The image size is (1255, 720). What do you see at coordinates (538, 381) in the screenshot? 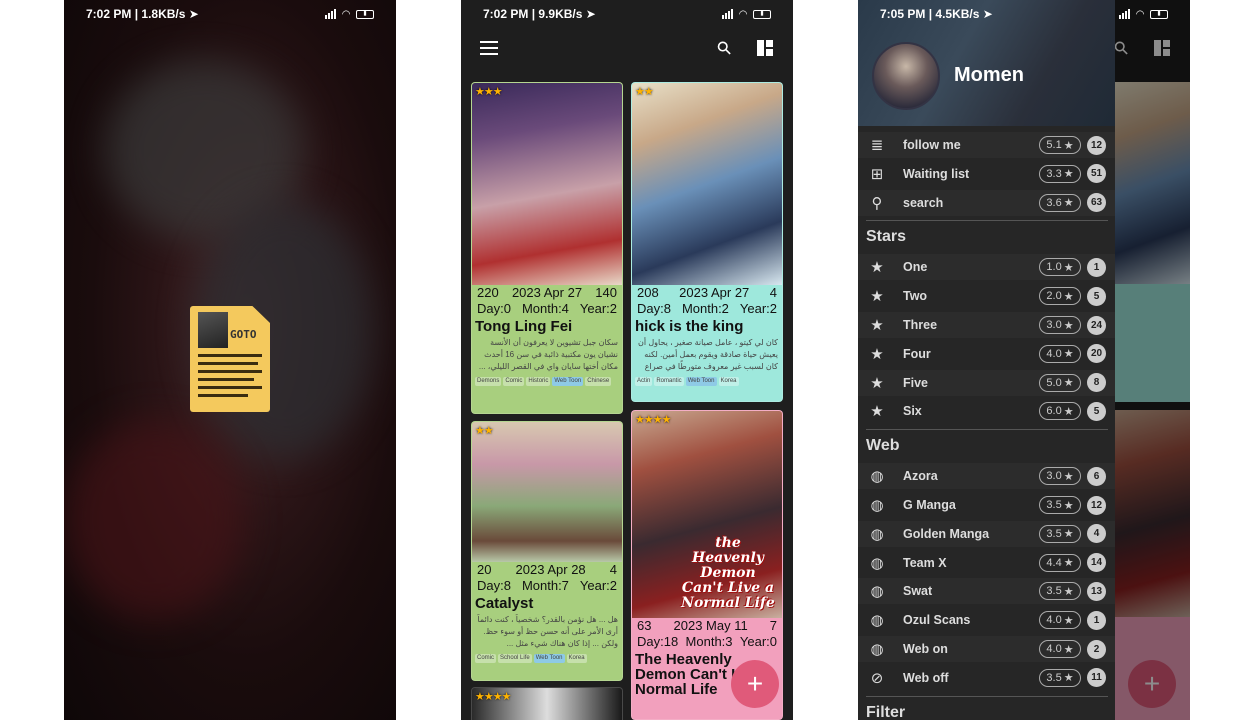
I see `genre-tag: Historic` at bounding box center [538, 381].